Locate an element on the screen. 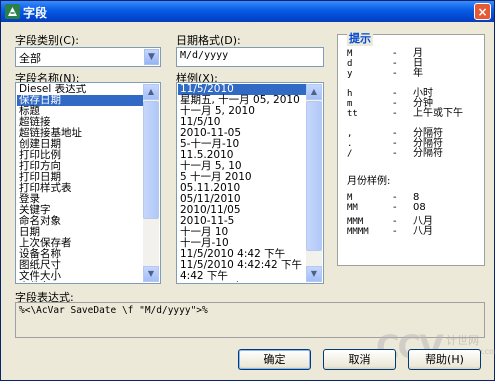 This screenshot has height=381, width=495. close-button: × is located at coordinates (482, 11).